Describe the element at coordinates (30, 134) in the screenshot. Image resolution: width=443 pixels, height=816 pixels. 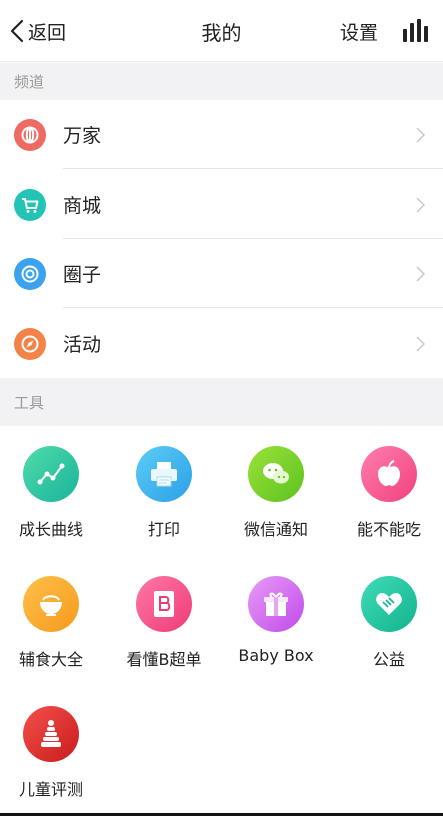
I see `wanjia-icon` at that location.